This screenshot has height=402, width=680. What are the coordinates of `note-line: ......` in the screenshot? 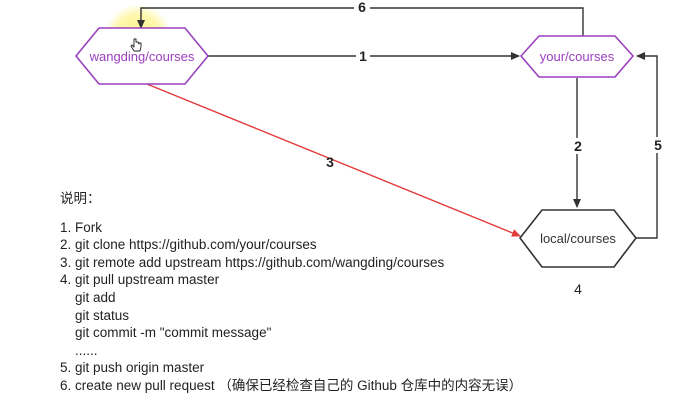 It's located at (79, 350).